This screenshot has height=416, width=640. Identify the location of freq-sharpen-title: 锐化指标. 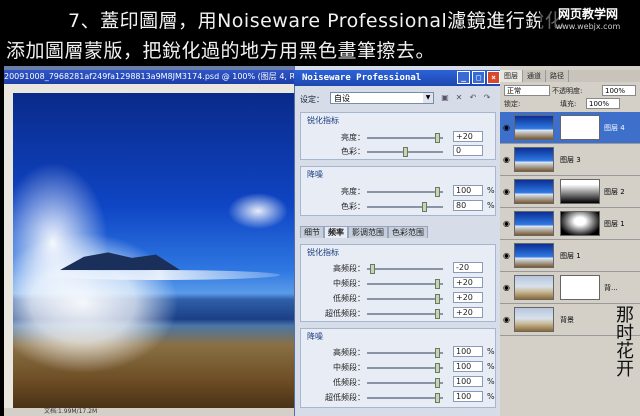
(323, 252).